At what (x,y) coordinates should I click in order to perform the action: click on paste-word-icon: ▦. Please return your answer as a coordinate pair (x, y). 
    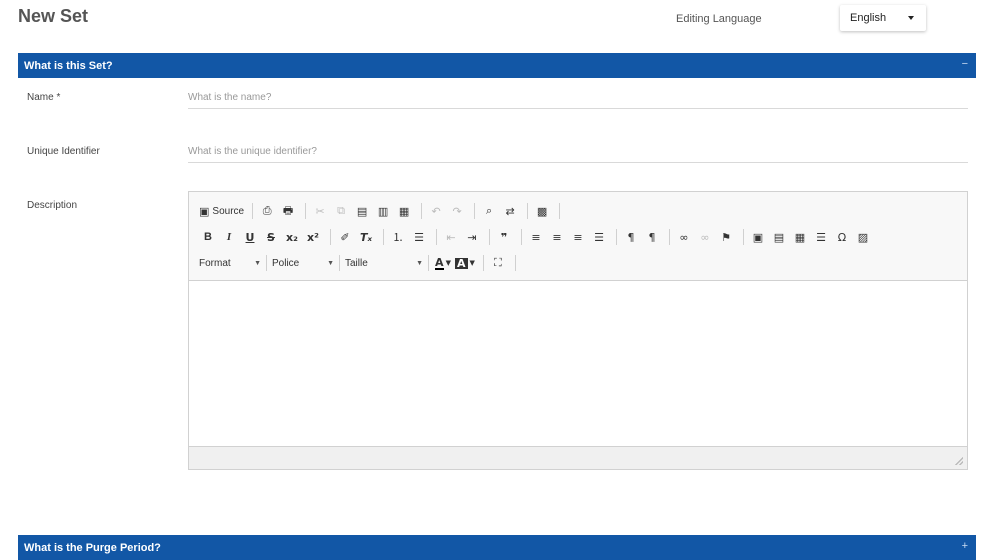
    Looking at the image, I should click on (404, 211).